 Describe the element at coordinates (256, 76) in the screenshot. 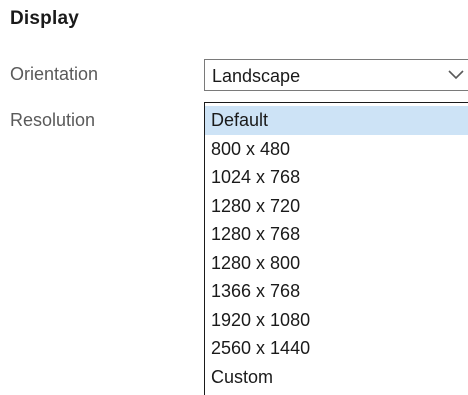

I see `orientation-selected-value: Landscape` at that location.